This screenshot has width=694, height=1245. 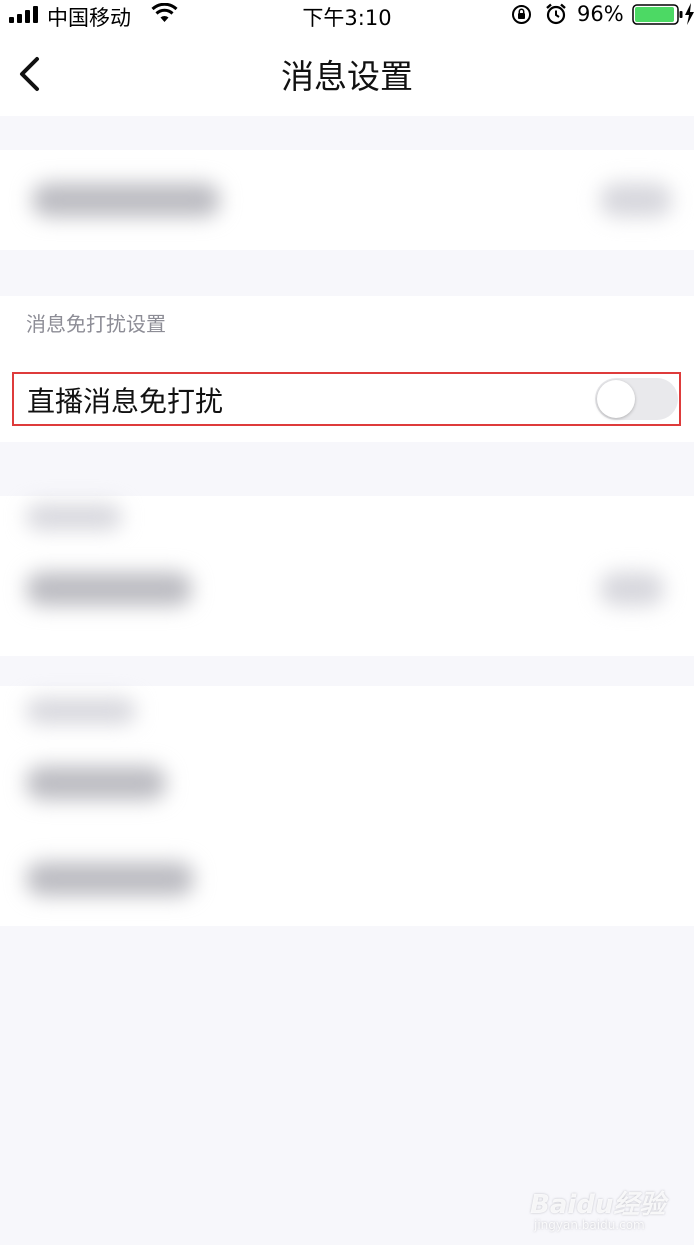 What do you see at coordinates (616, 399) in the screenshot?
I see `toggle-knob` at bounding box center [616, 399].